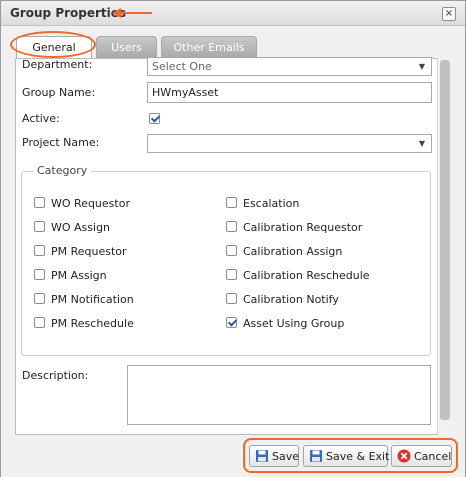 Image resolution: width=466 pixels, height=477 pixels. What do you see at coordinates (61, 142) in the screenshot?
I see `project-name-label: Project Name:` at bounding box center [61, 142].